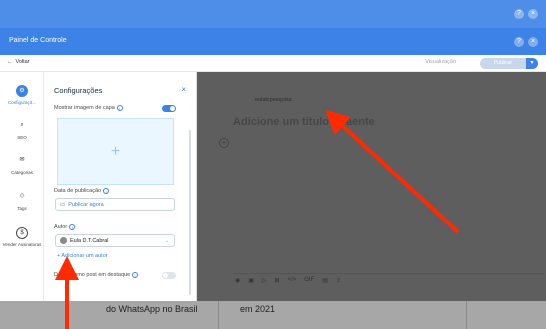 The height and width of the screenshot is (329, 546). I want to click on editor-insert-toolbar: ◉ ▣ ▷ ⊠ </> GIF ▤ ⇪, so click(288, 280).